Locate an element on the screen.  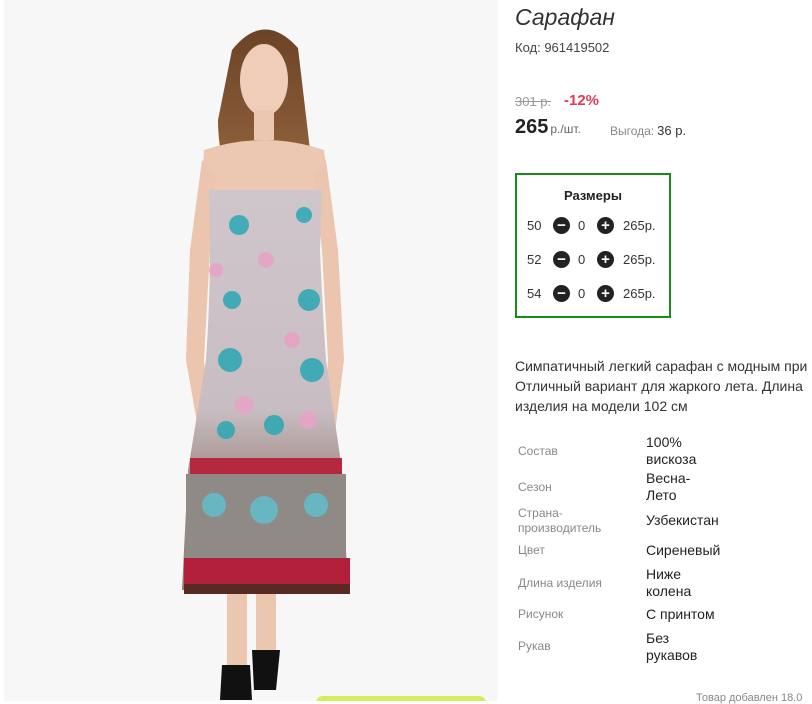
add-to-cart-button is located at coordinates (401, 698).